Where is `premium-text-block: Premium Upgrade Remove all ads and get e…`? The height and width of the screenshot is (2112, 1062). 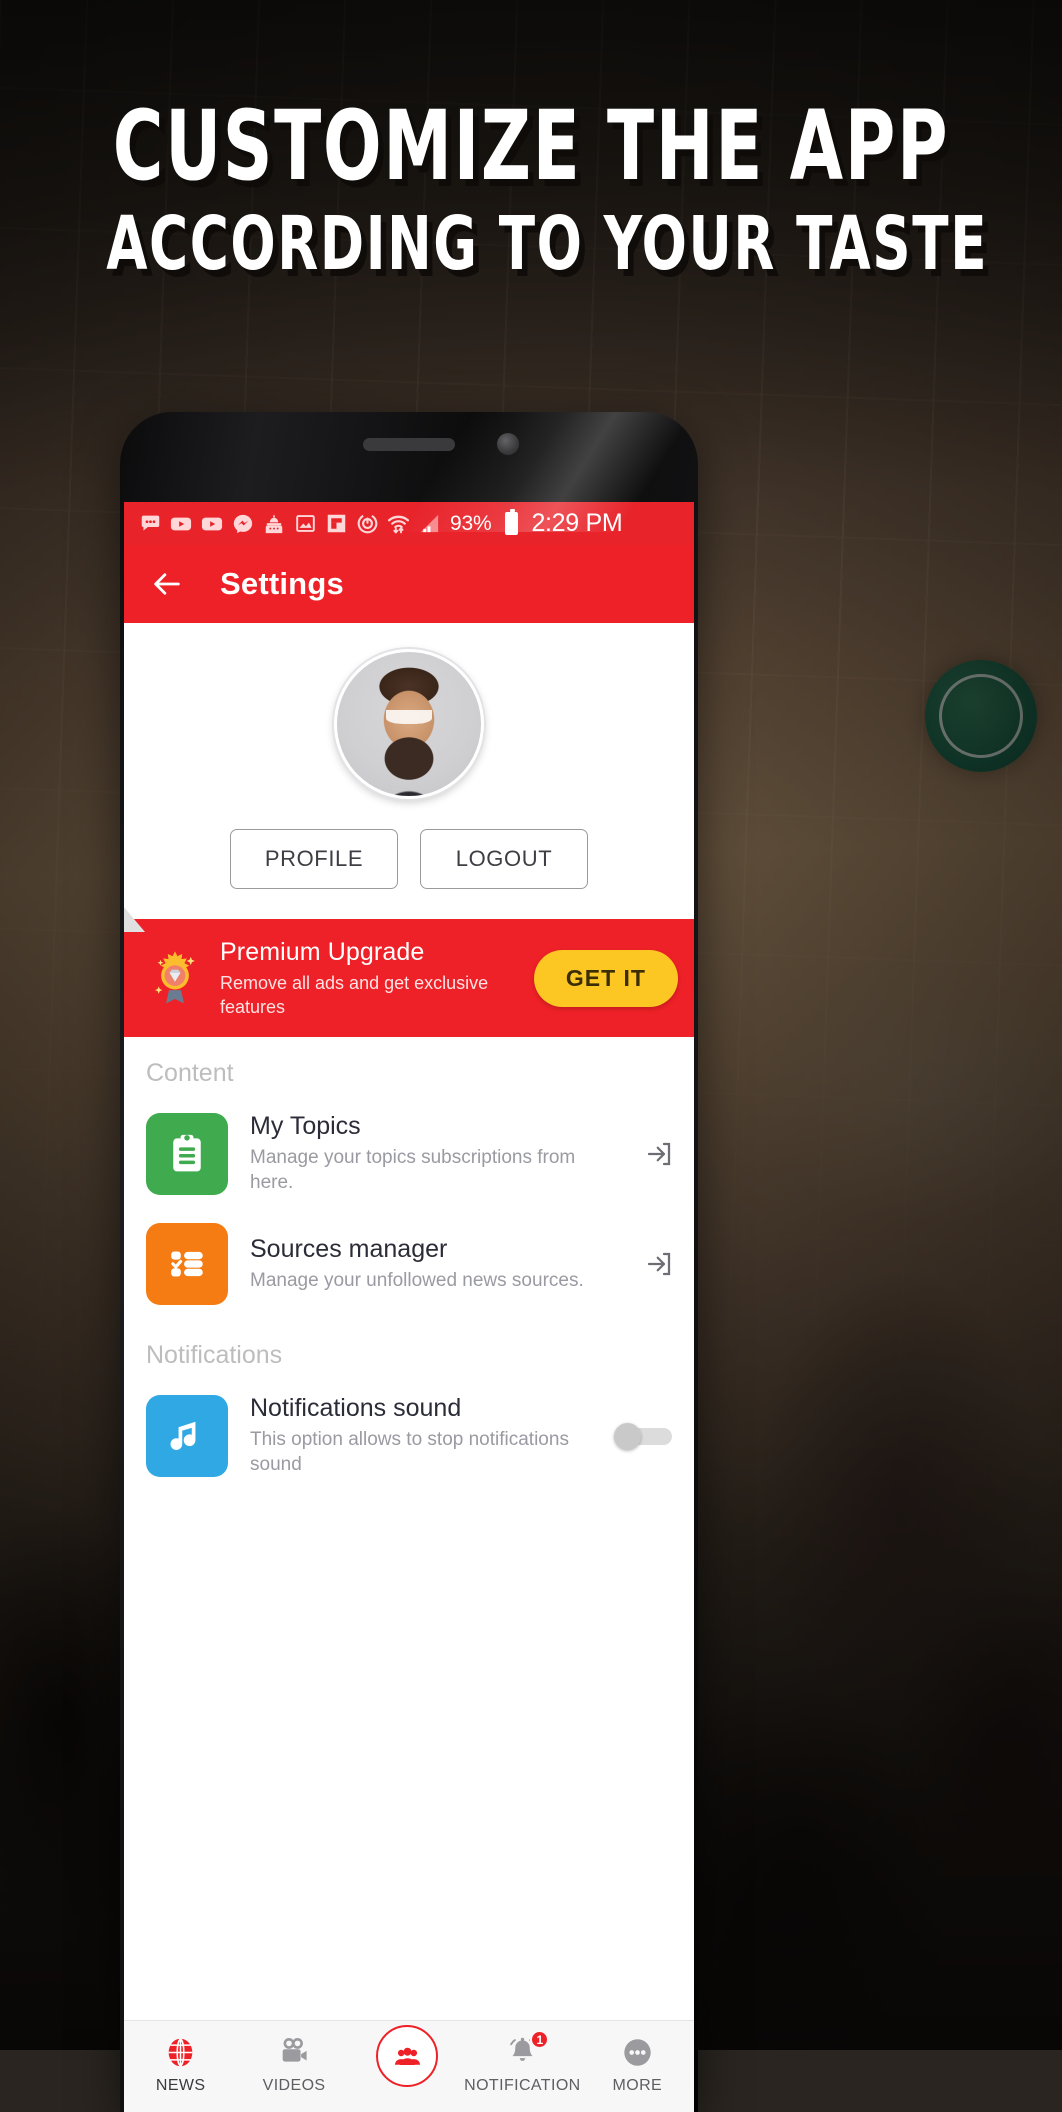 premium-text-block: Premium Upgrade Remove all ads and get e… is located at coordinates (369, 978).